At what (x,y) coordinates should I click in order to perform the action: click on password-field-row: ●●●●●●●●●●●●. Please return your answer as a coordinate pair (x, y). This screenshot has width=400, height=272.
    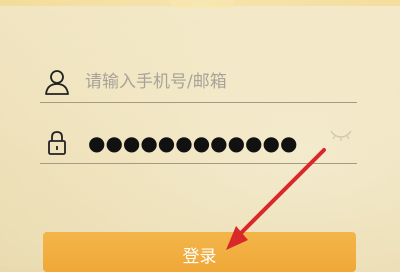
    Looking at the image, I should click on (198, 143).